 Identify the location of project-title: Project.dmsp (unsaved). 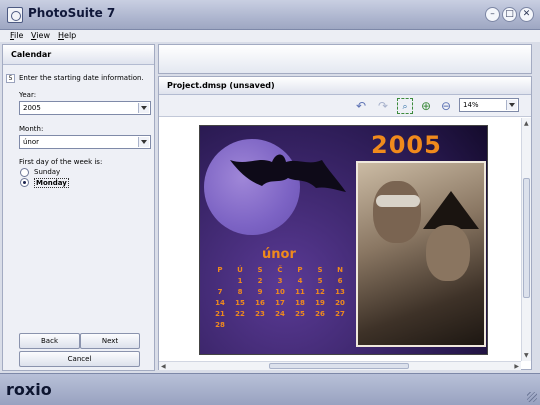
(345, 86).